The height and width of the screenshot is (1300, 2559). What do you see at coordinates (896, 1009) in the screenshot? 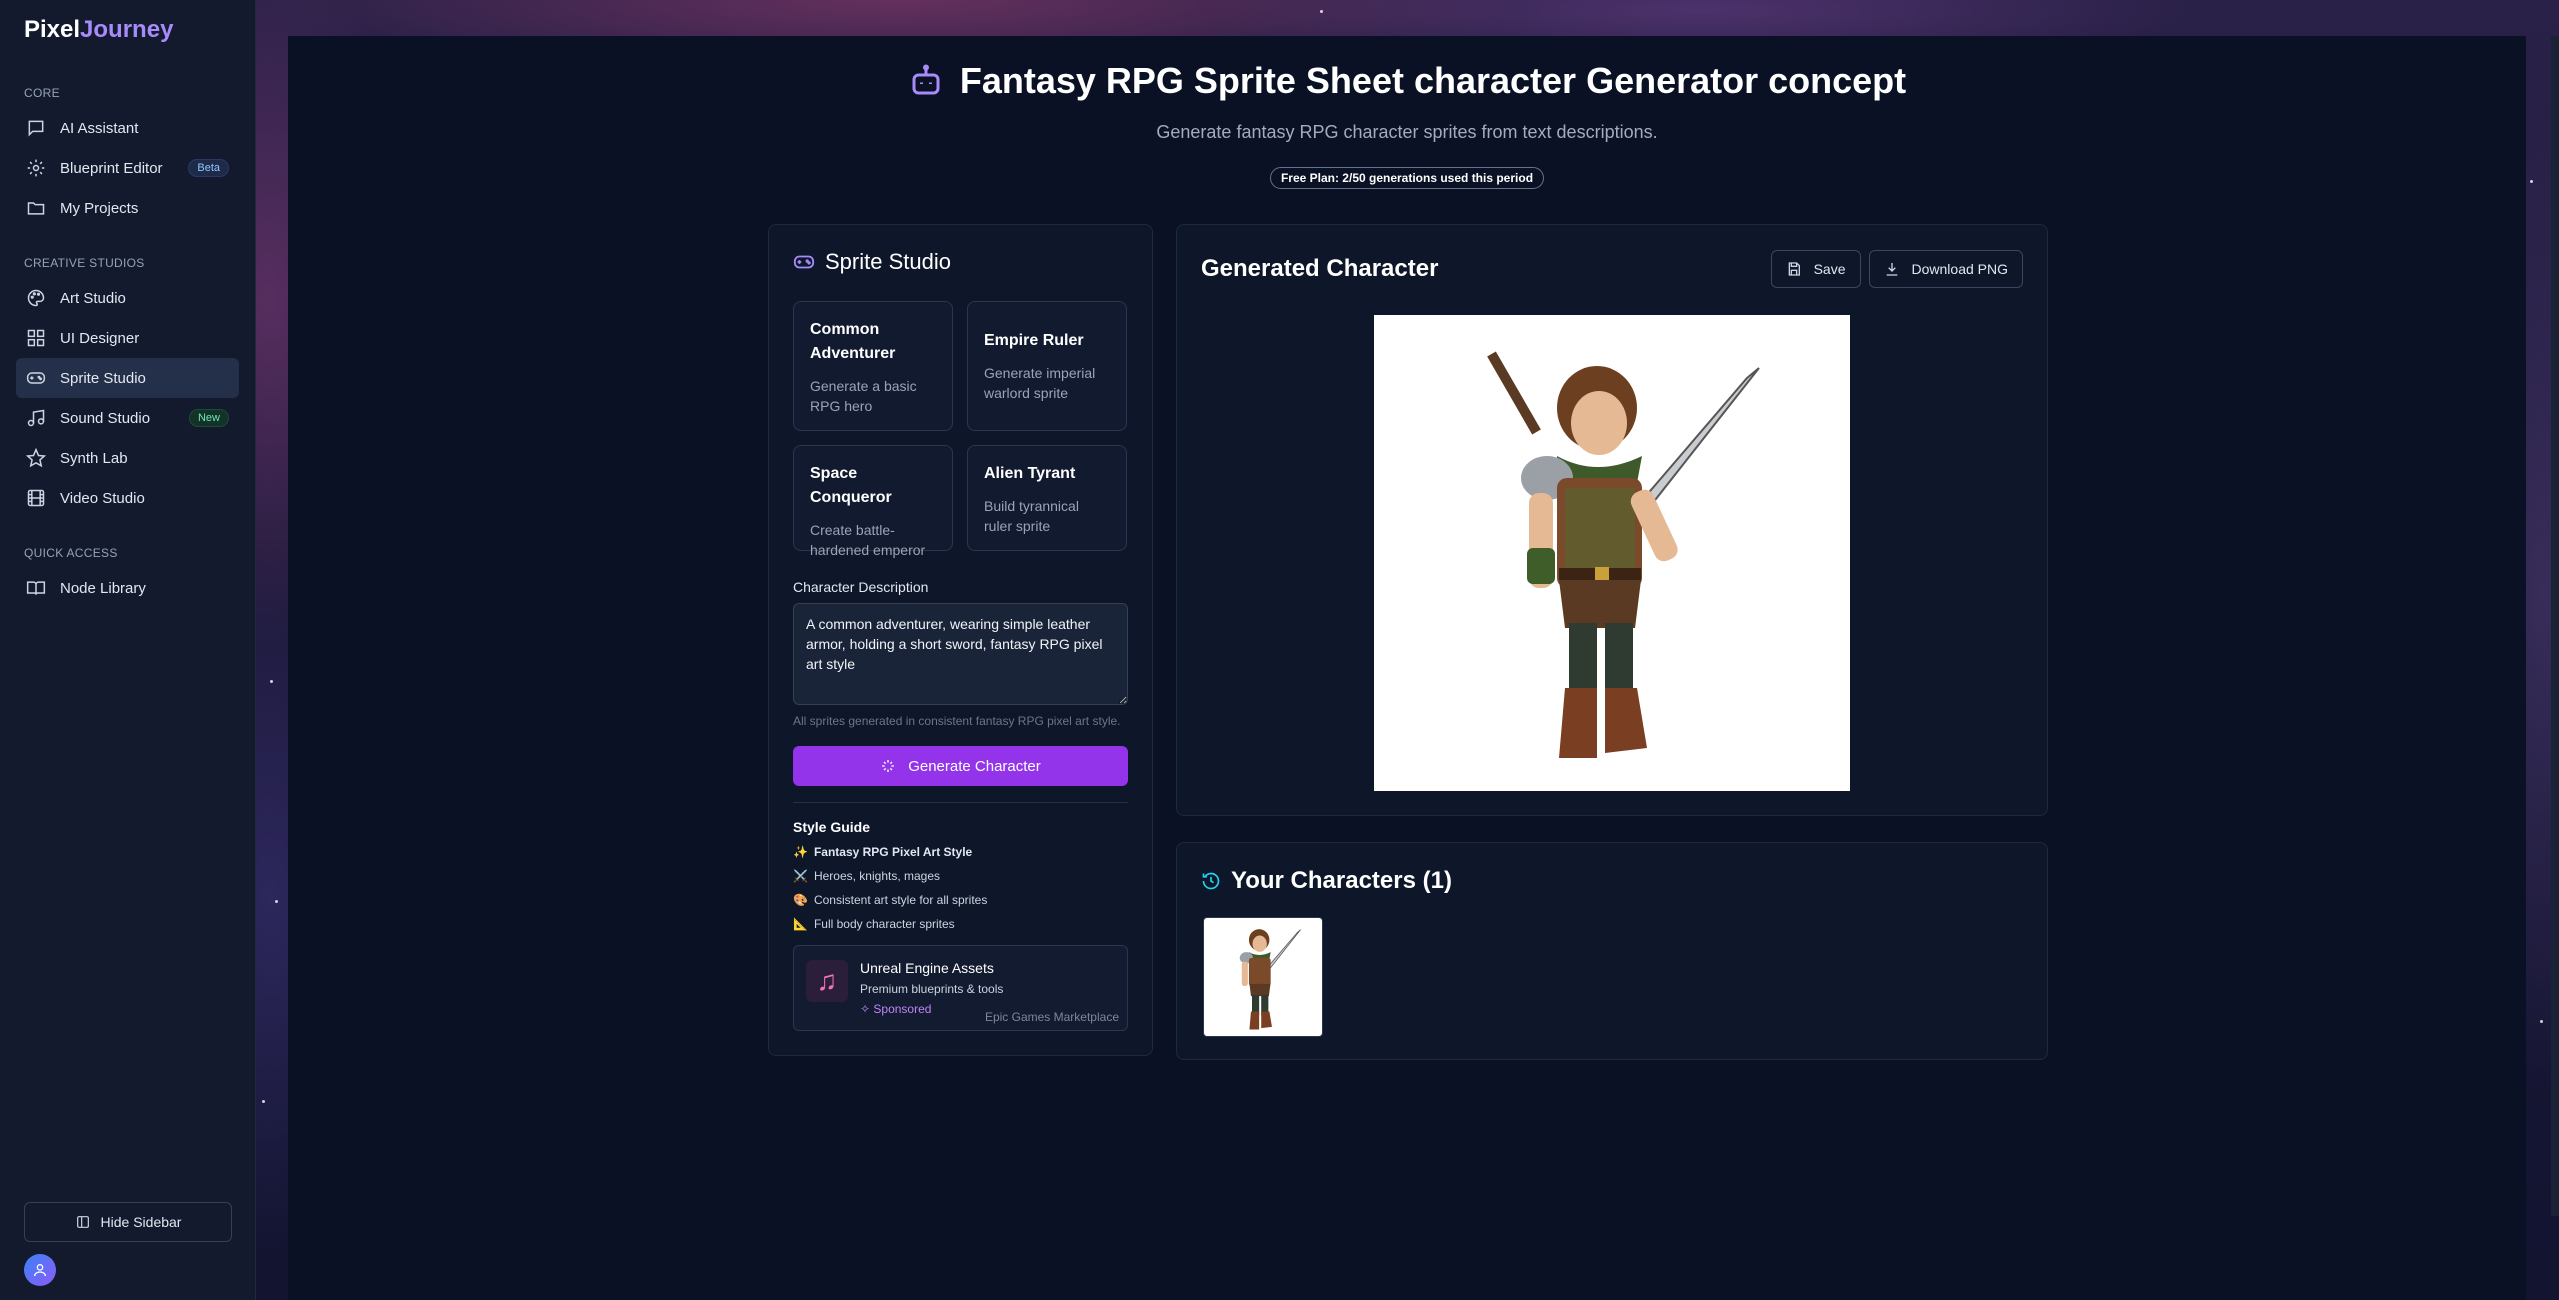
I see `sponsored-label: ✧ Sponsored` at bounding box center [896, 1009].